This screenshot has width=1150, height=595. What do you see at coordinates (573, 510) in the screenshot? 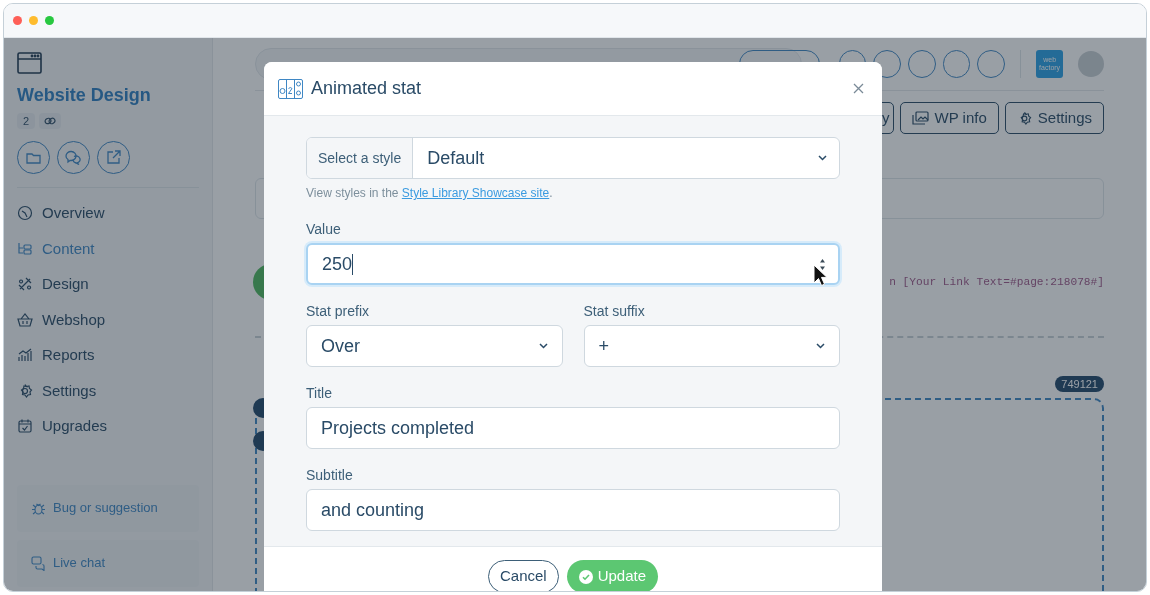
I see `subtitle-field: and counting` at bounding box center [573, 510].